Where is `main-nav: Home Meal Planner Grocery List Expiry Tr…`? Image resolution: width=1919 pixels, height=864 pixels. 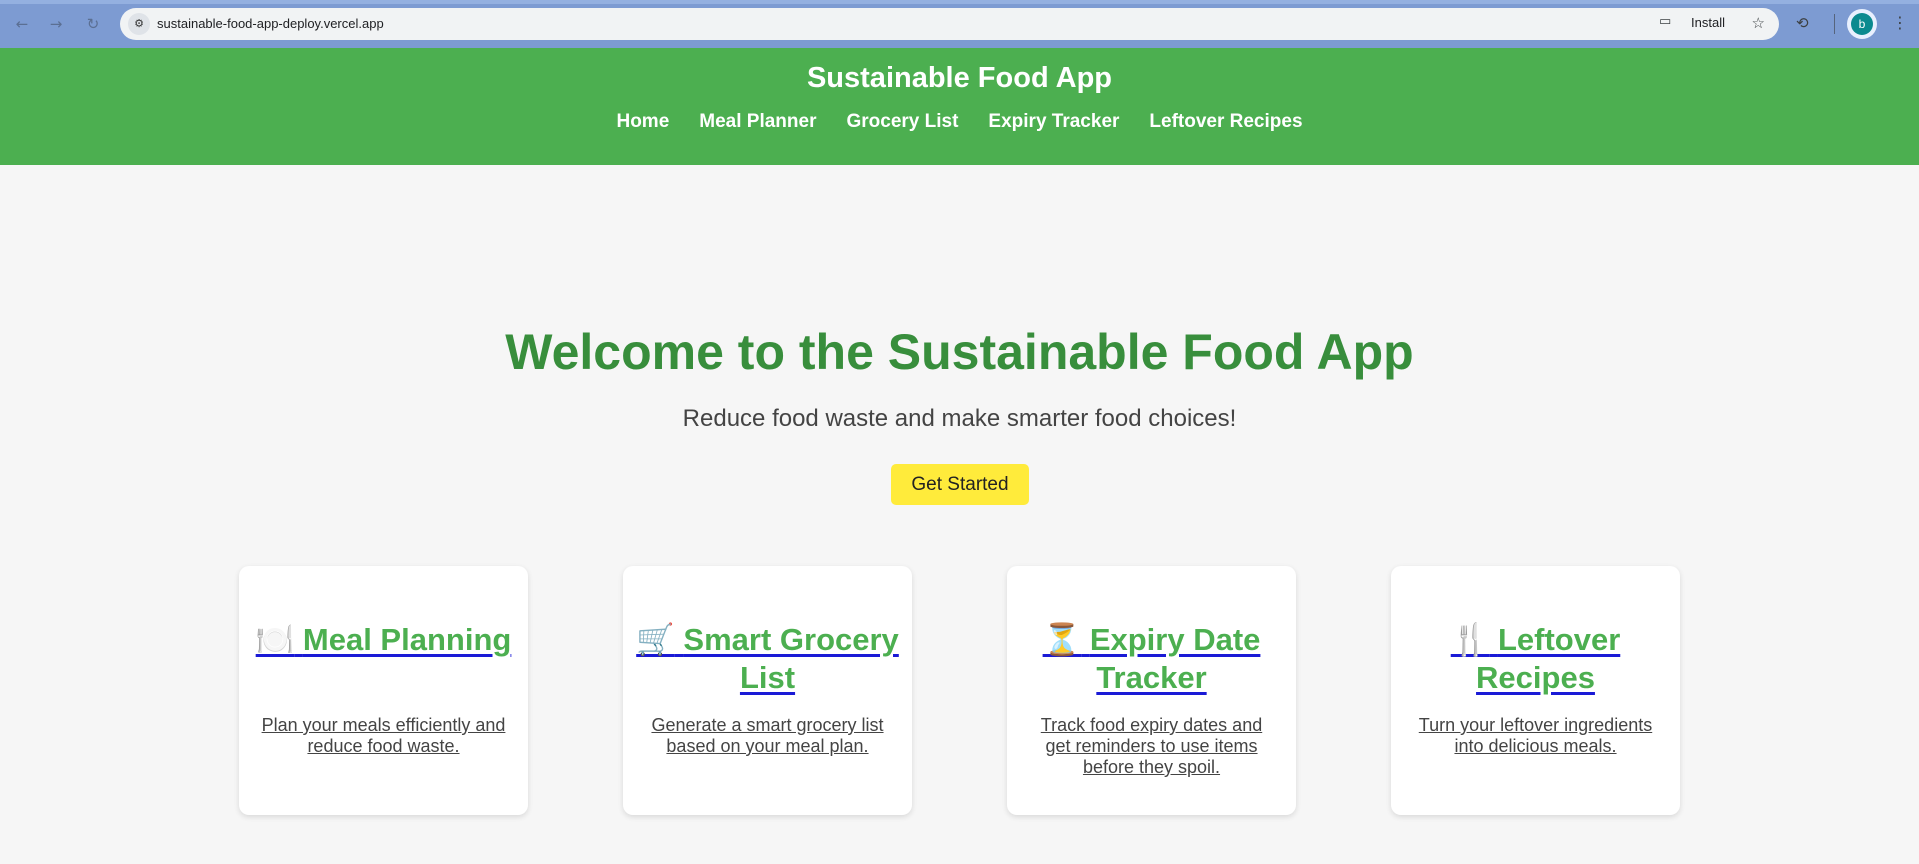 main-nav: Home Meal Planner Grocery List Expiry Tr… is located at coordinates (959, 122).